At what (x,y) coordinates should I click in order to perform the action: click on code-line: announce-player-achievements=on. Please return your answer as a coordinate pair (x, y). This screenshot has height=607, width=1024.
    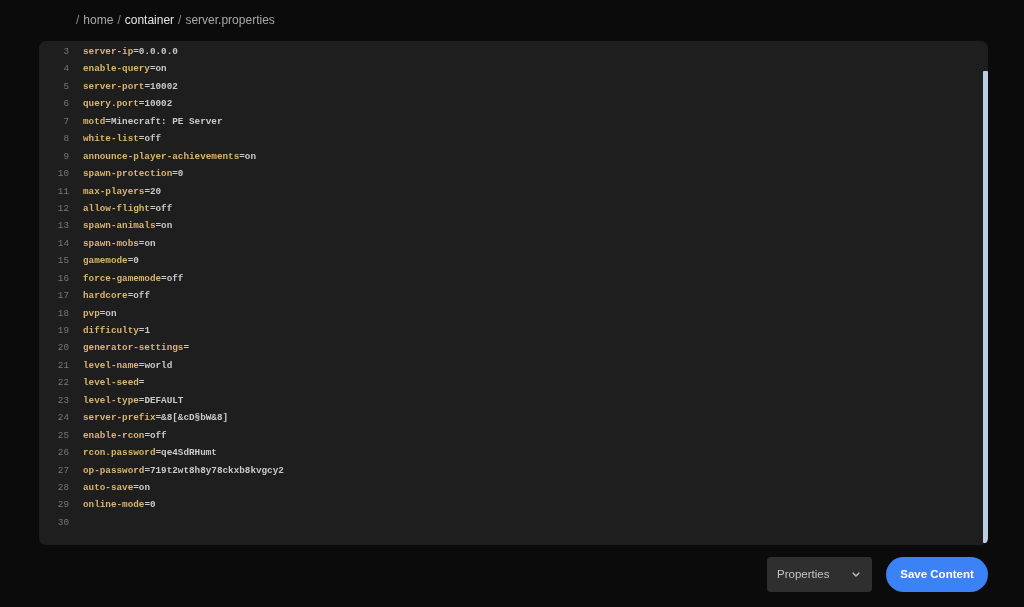
    Looking at the image, I should click on (169, 156).